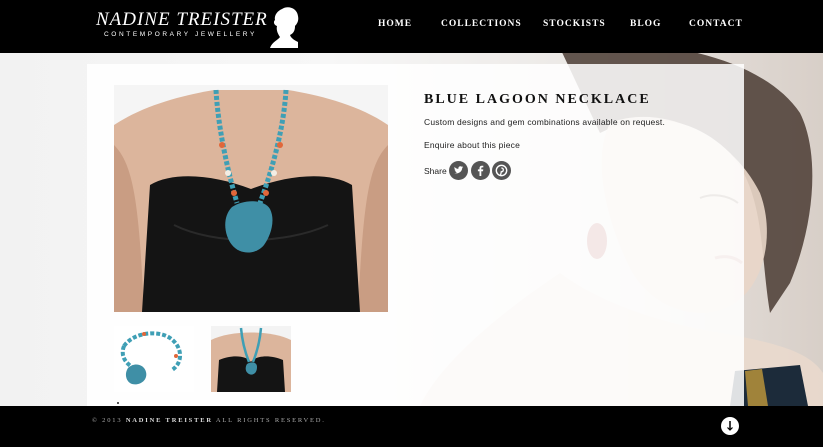 This screenshot has width=823, height=447. Describe the element at coordinates (472, 145) in the screenshot. I see `enquire-link: Enquire about this piece` at that location.